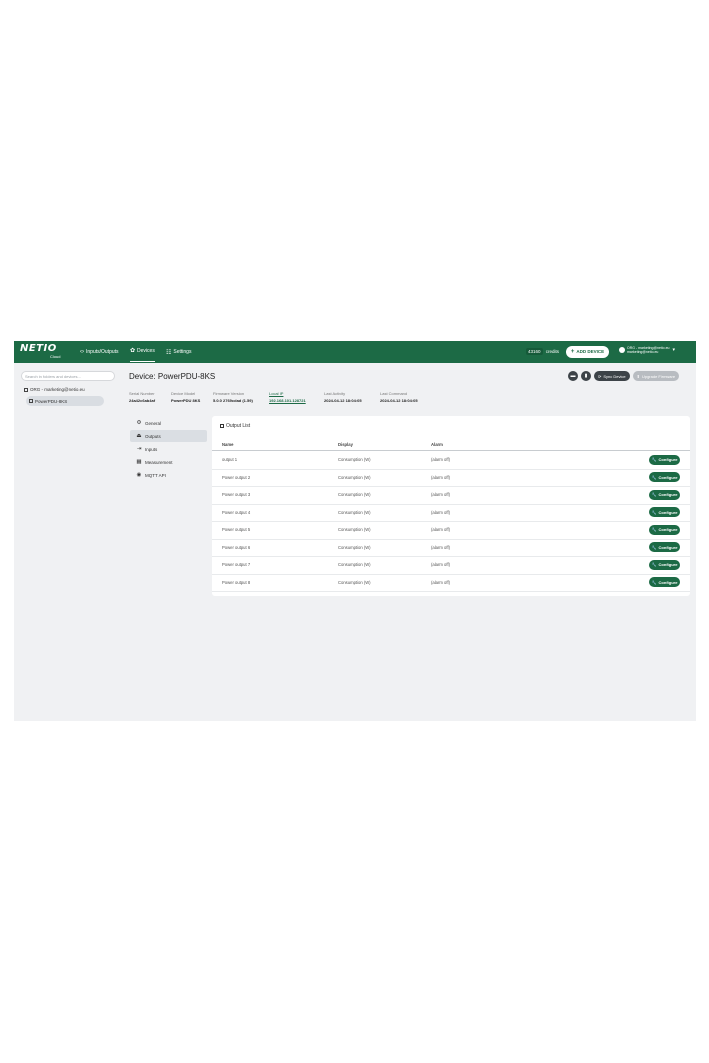 The width and height of the screenshot is (709, 1063). I want to click on device-icon, so click(31, 401).